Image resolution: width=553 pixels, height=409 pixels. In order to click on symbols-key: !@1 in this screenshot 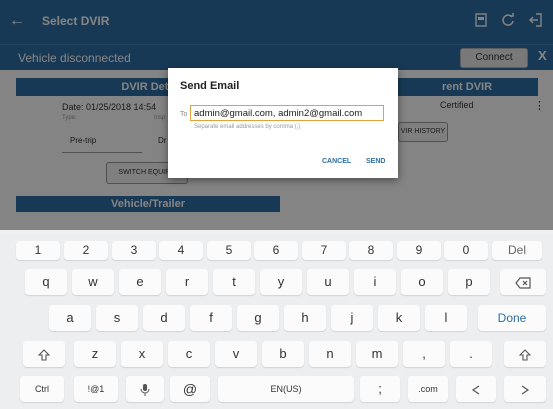, I will do `click(96, 389)`.